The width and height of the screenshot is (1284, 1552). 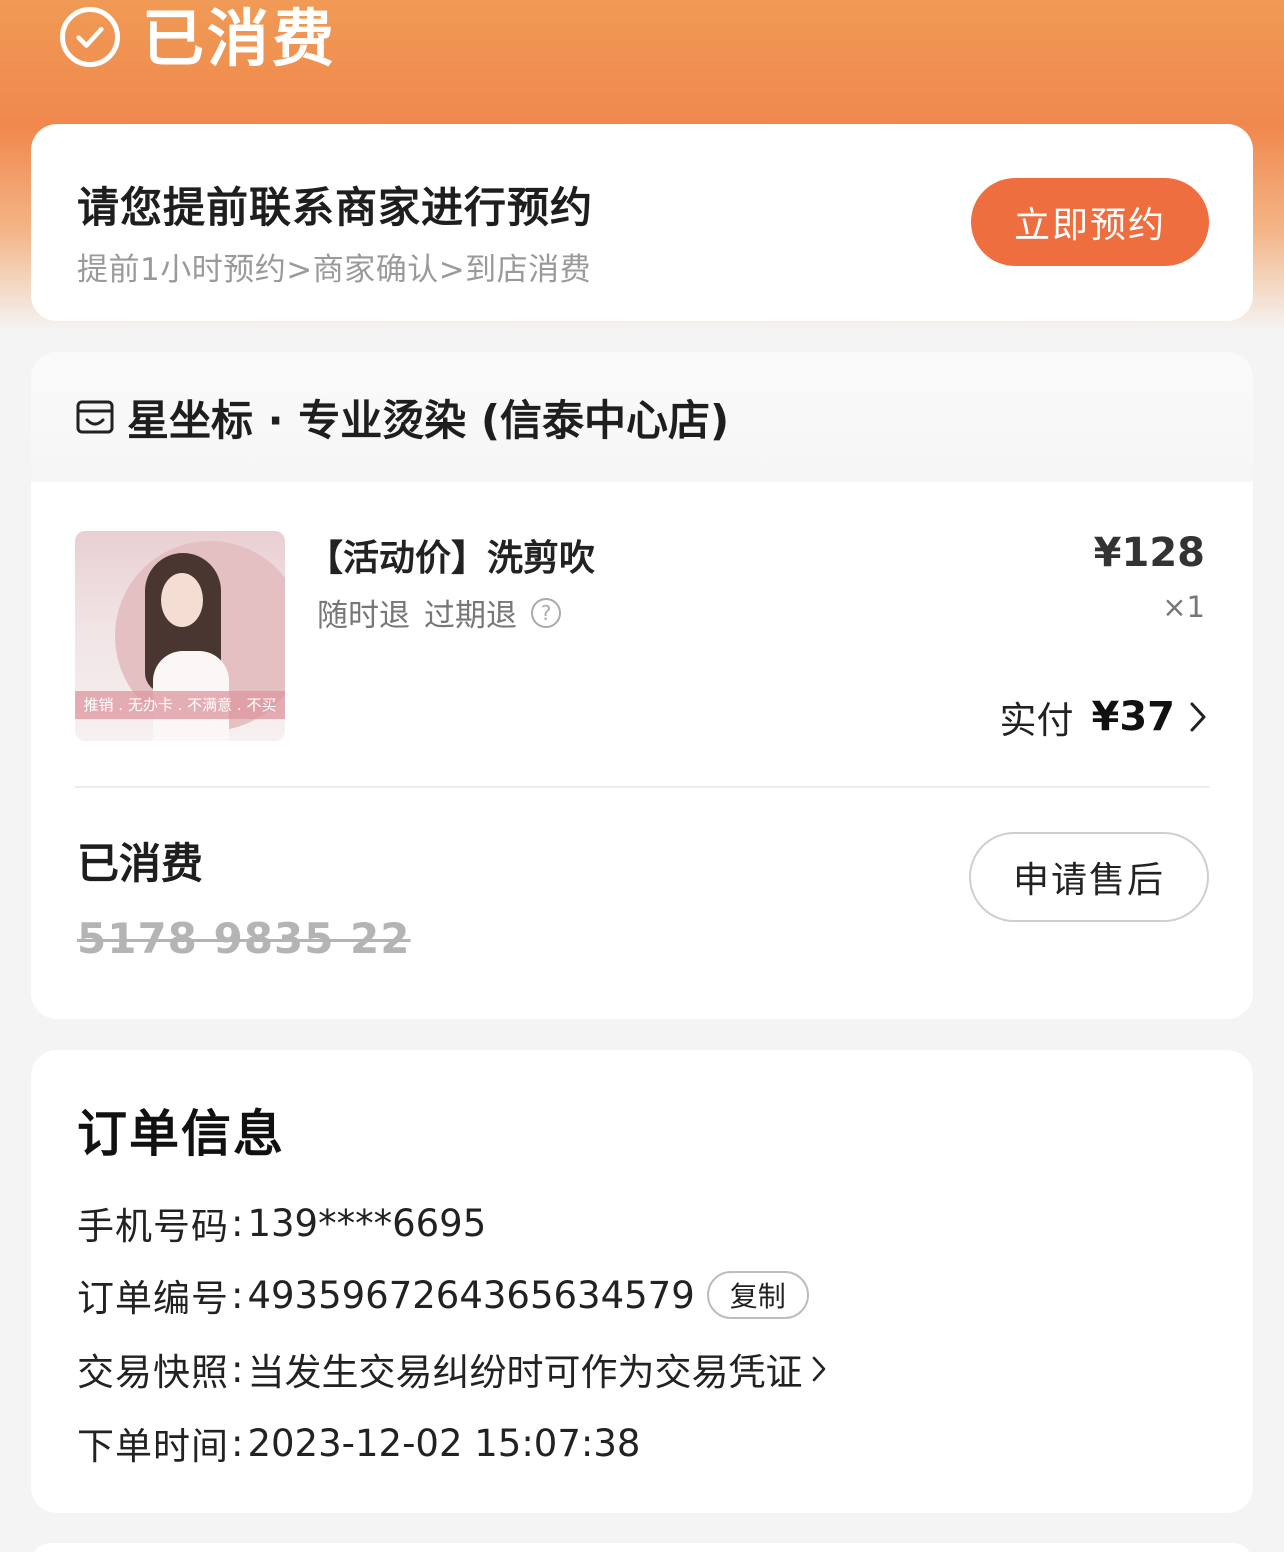 What do you see at coordinates (428, 420) in the screenshot?
I see `shop-name: 星坐标 · 专业烫染 (信泰中心店)` at bounding box center [428, 420].